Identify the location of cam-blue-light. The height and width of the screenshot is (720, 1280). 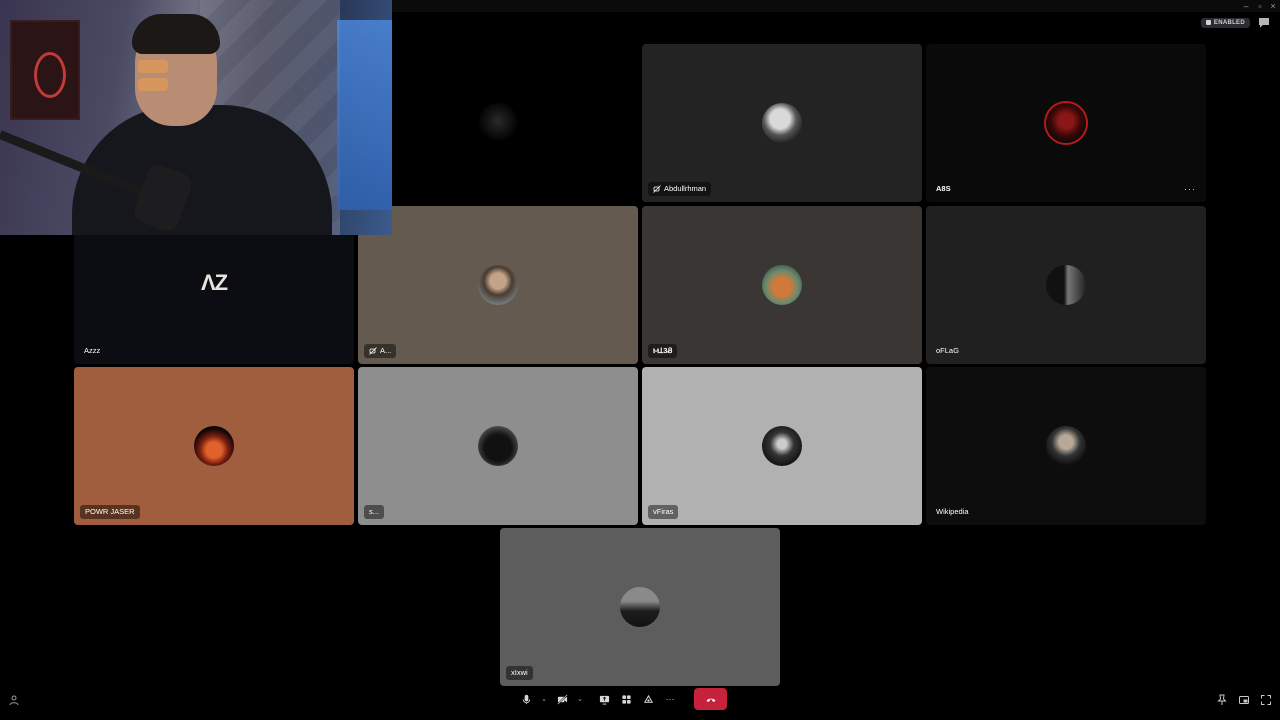
(364, 115).